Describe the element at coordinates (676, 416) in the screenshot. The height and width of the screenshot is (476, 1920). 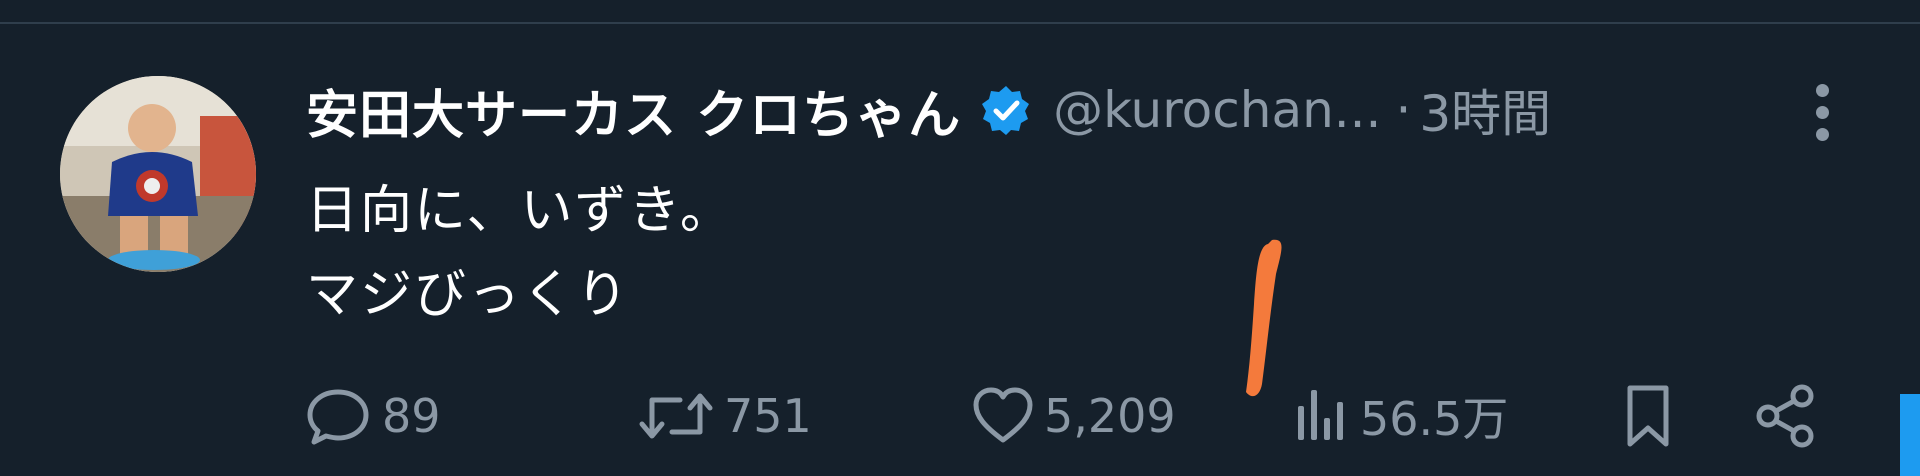
I see `retweet-icon` at that location.